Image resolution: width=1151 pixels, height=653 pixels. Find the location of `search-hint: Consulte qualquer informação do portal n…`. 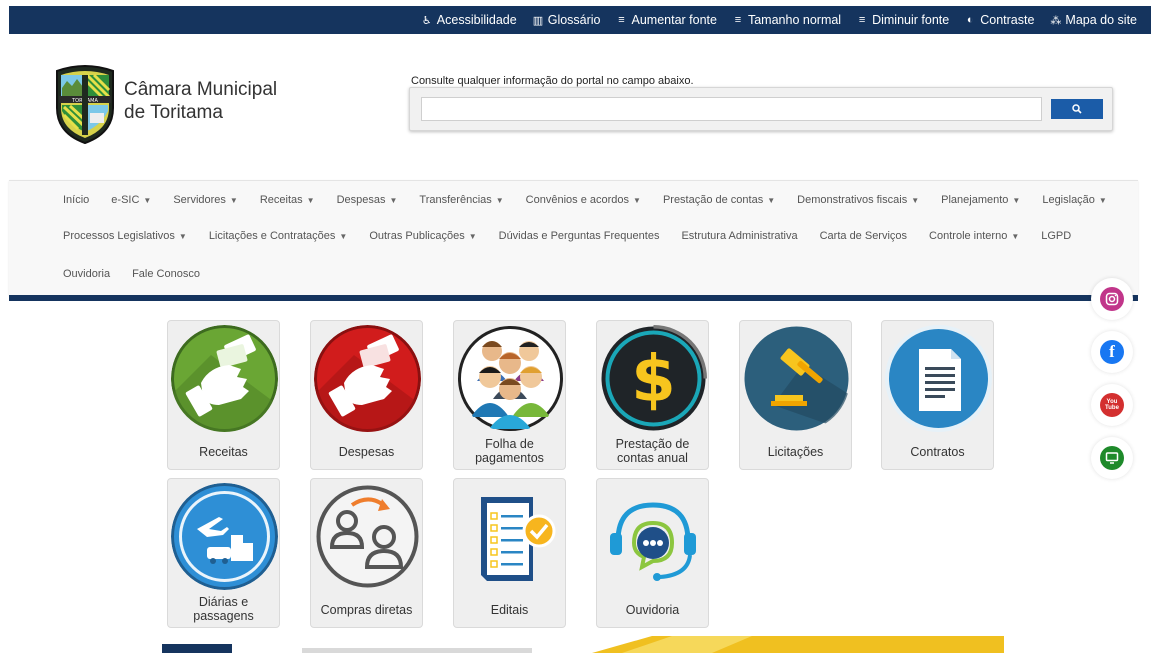

search-hint: Consulte qualquer informação do portal n… is located at coordinates (552, 81).